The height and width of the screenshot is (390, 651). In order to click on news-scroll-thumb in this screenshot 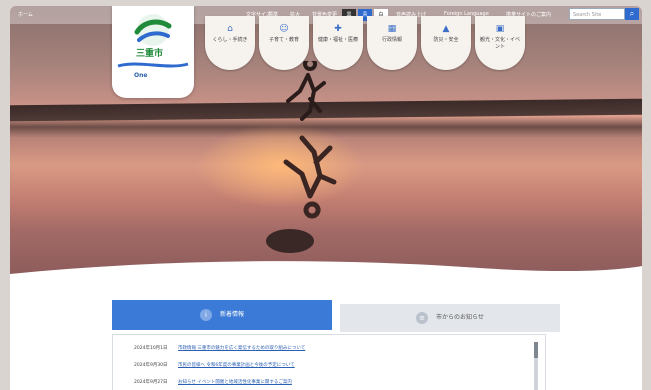, I will do `click(536, 350)`.